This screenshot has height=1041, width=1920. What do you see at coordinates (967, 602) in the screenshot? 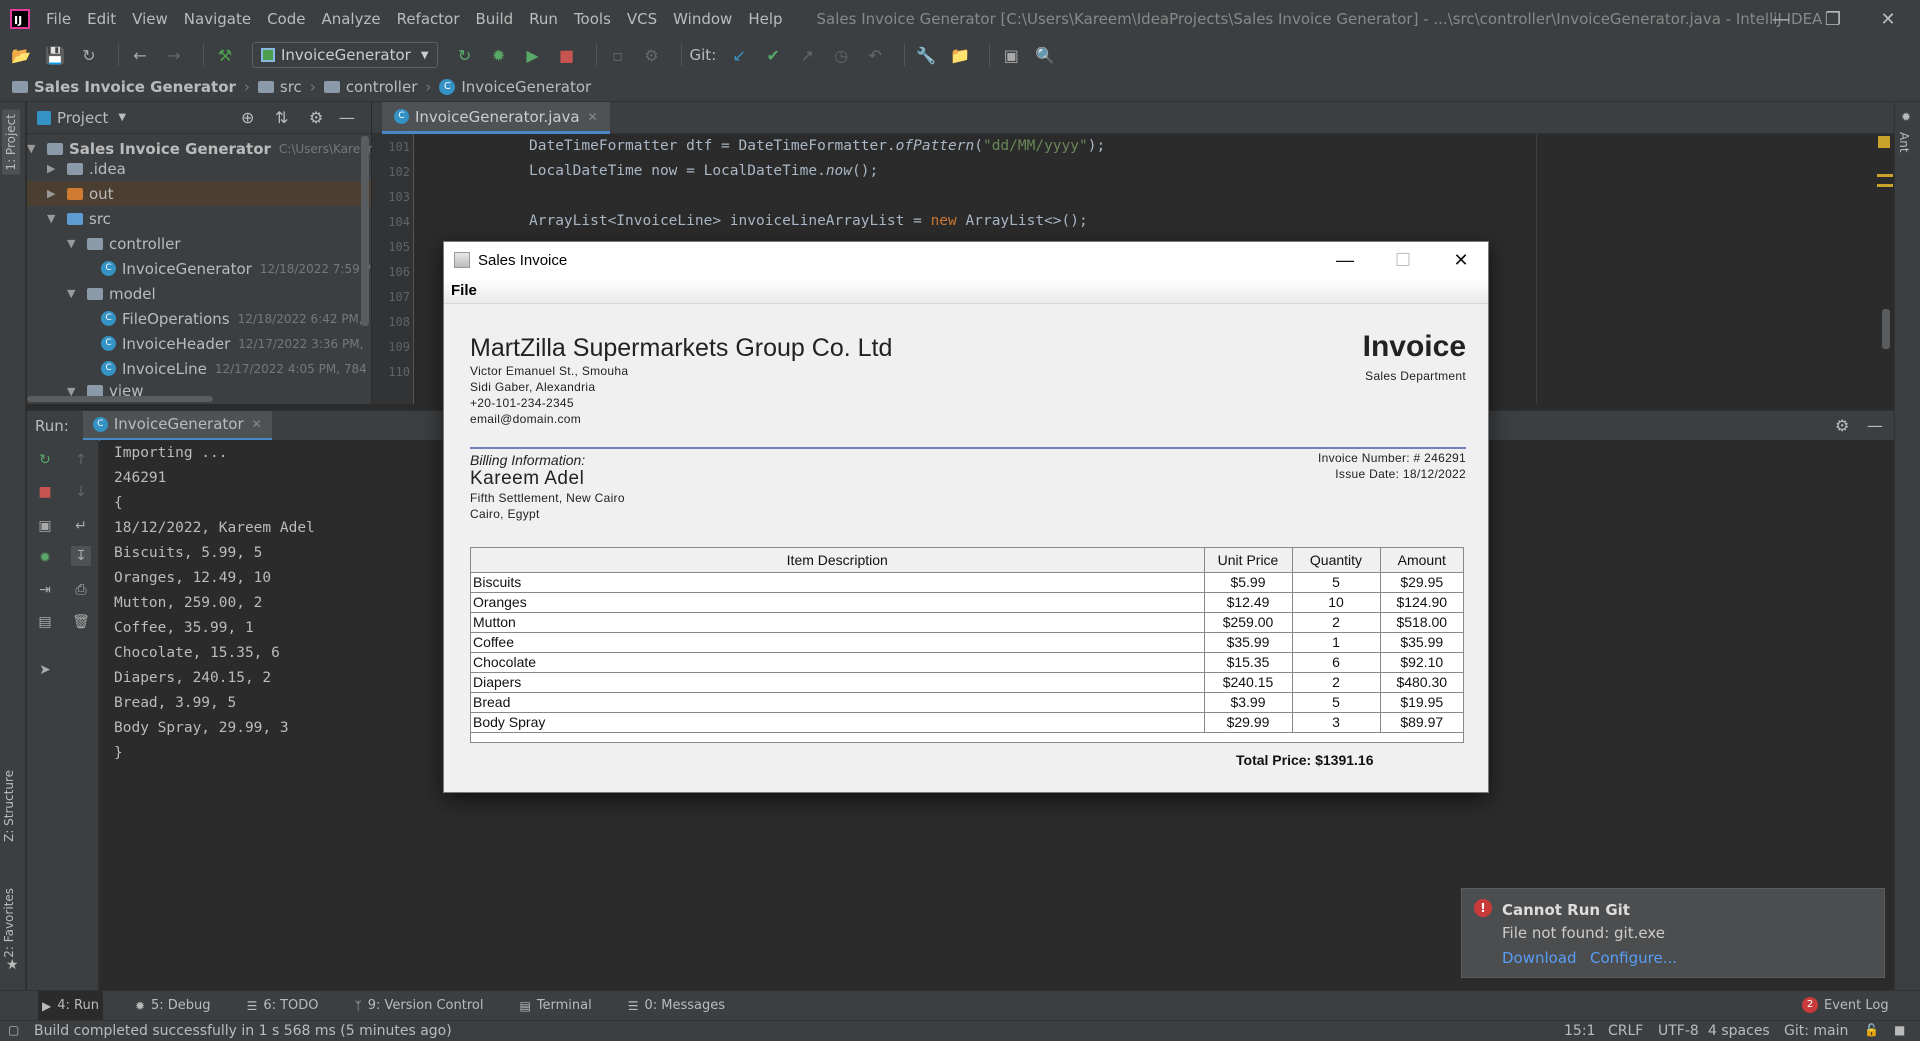
I see `table-row: Oranges $12.49 10 $124.90` at bounding box center [967, 602].